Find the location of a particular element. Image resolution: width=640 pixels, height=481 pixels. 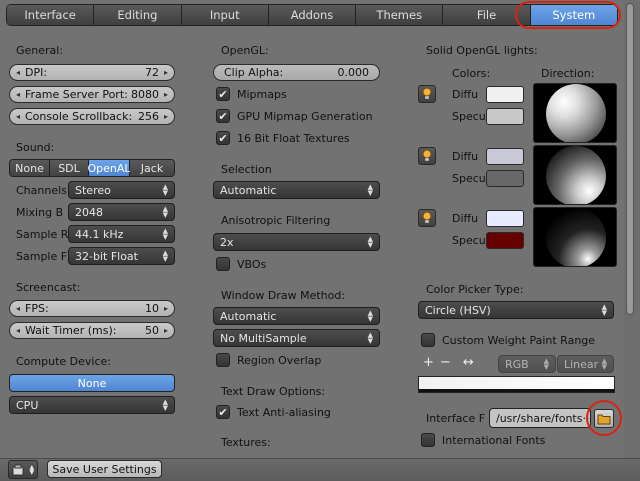

float-textures-checkbox: ✔ 16 Bit Float Textures is located at coordinates (283, 138).